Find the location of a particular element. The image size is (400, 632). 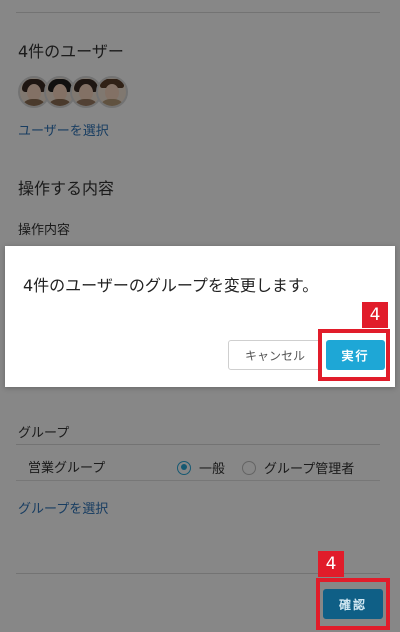

dialog-message: 4件のユーザーのグループを変更します。 is located at coordinates (171, 285).